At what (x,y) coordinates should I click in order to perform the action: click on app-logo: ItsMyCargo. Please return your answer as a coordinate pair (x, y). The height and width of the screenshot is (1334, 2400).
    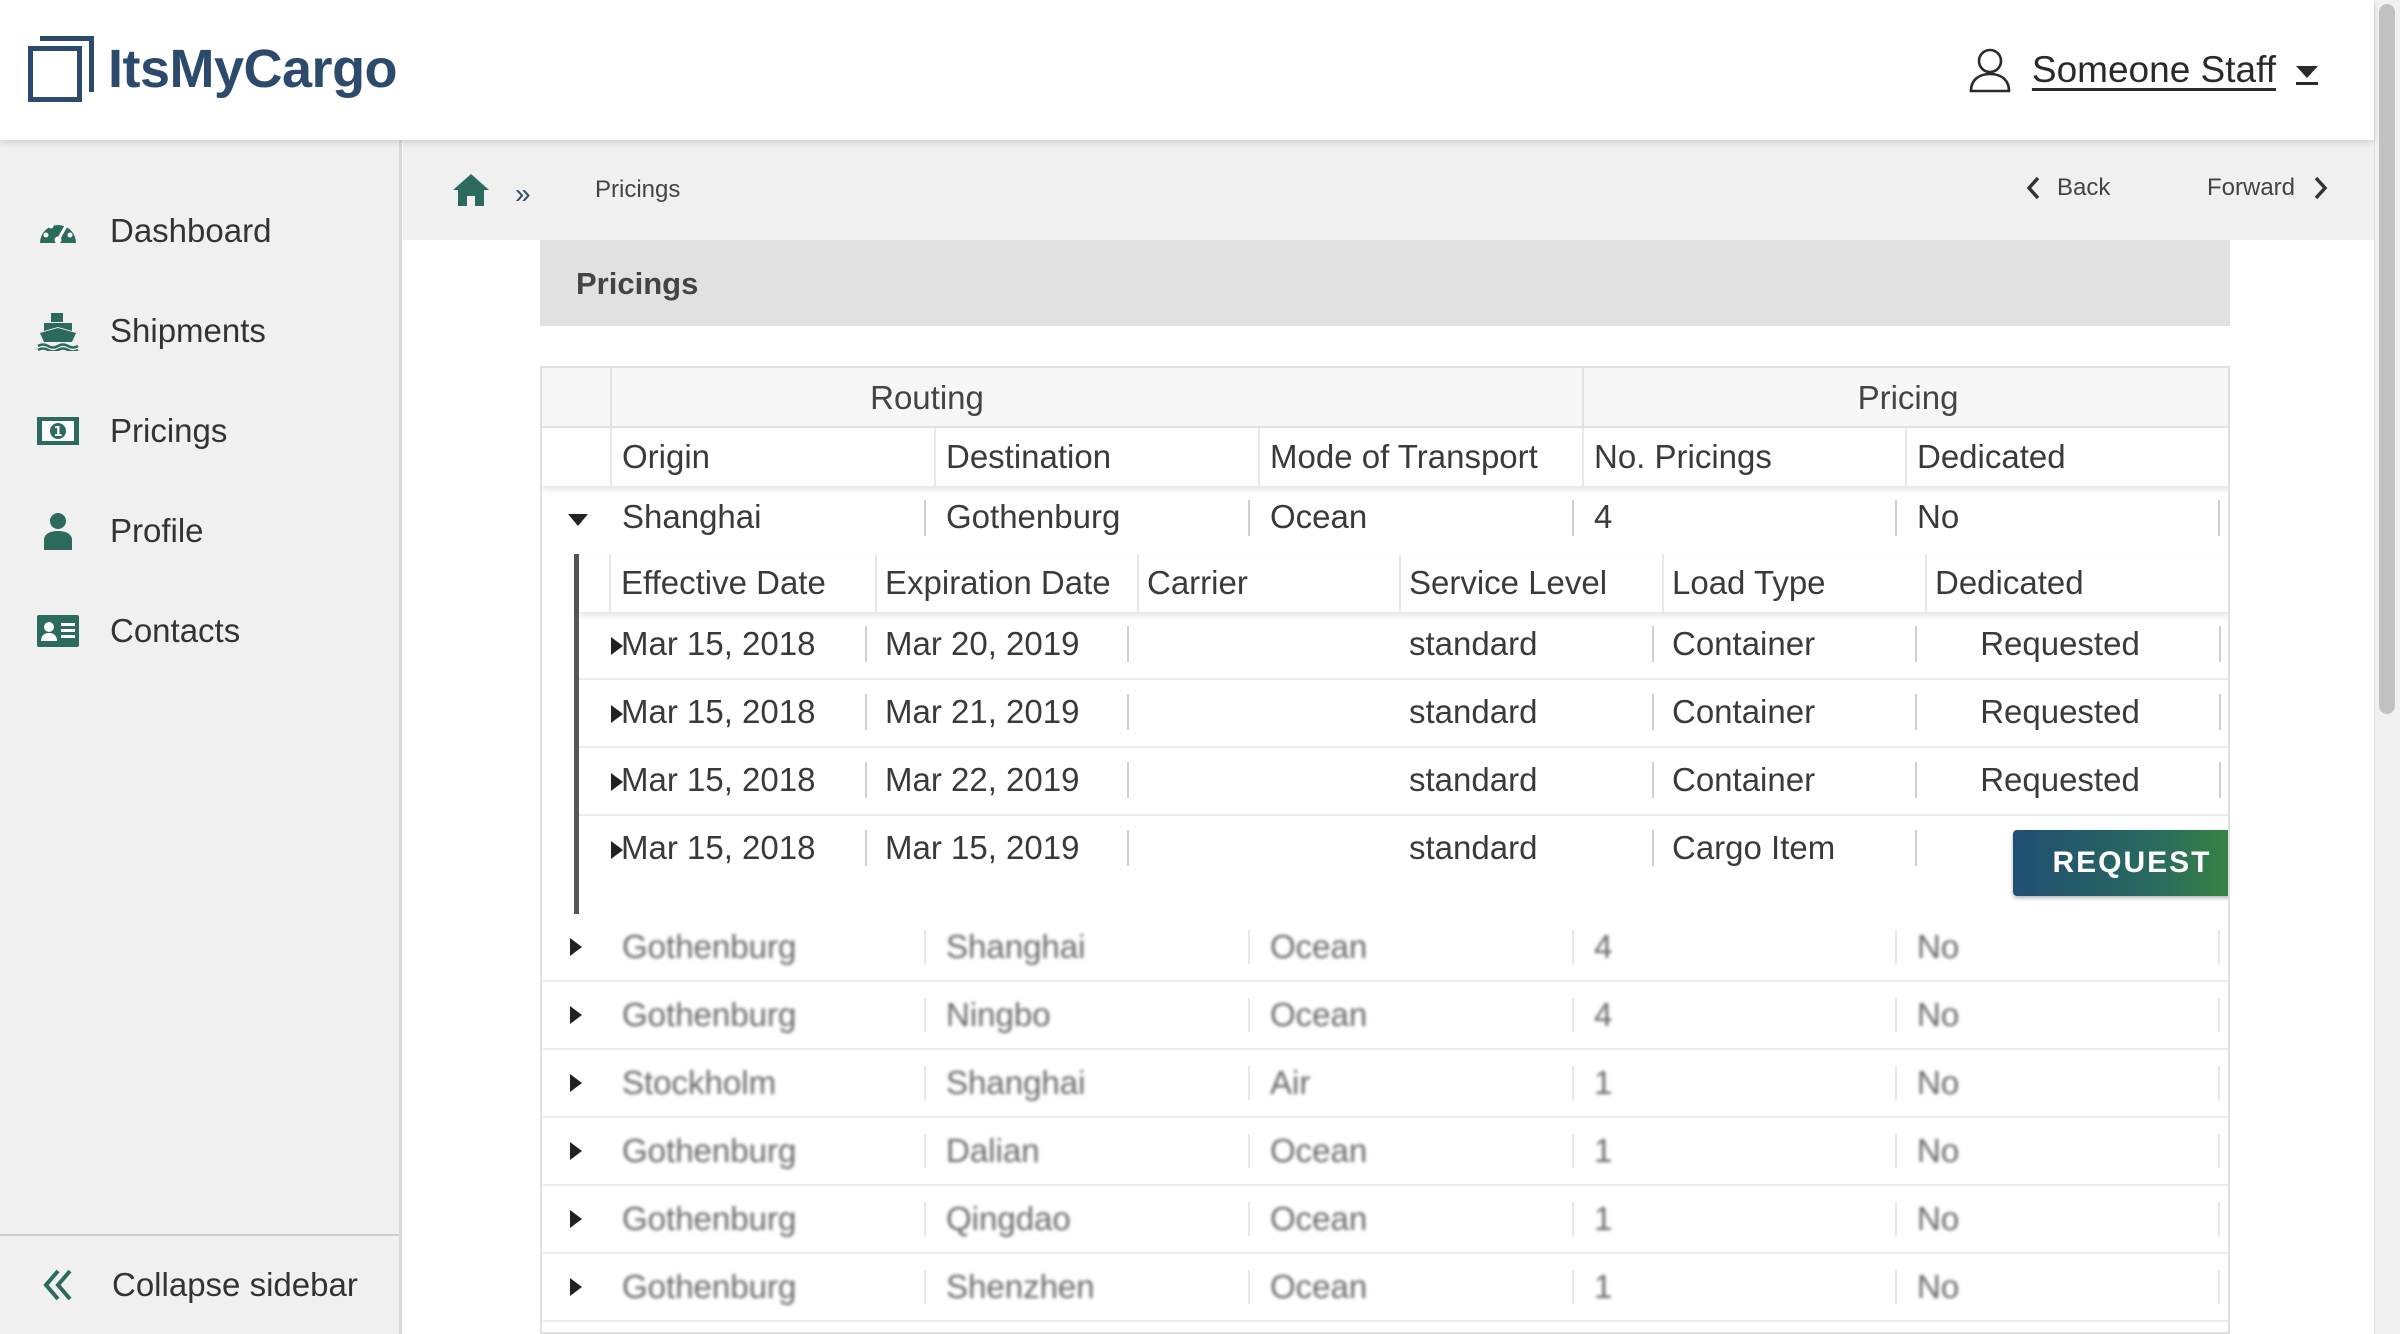
    Looking at the image, I should click on (213, 69).